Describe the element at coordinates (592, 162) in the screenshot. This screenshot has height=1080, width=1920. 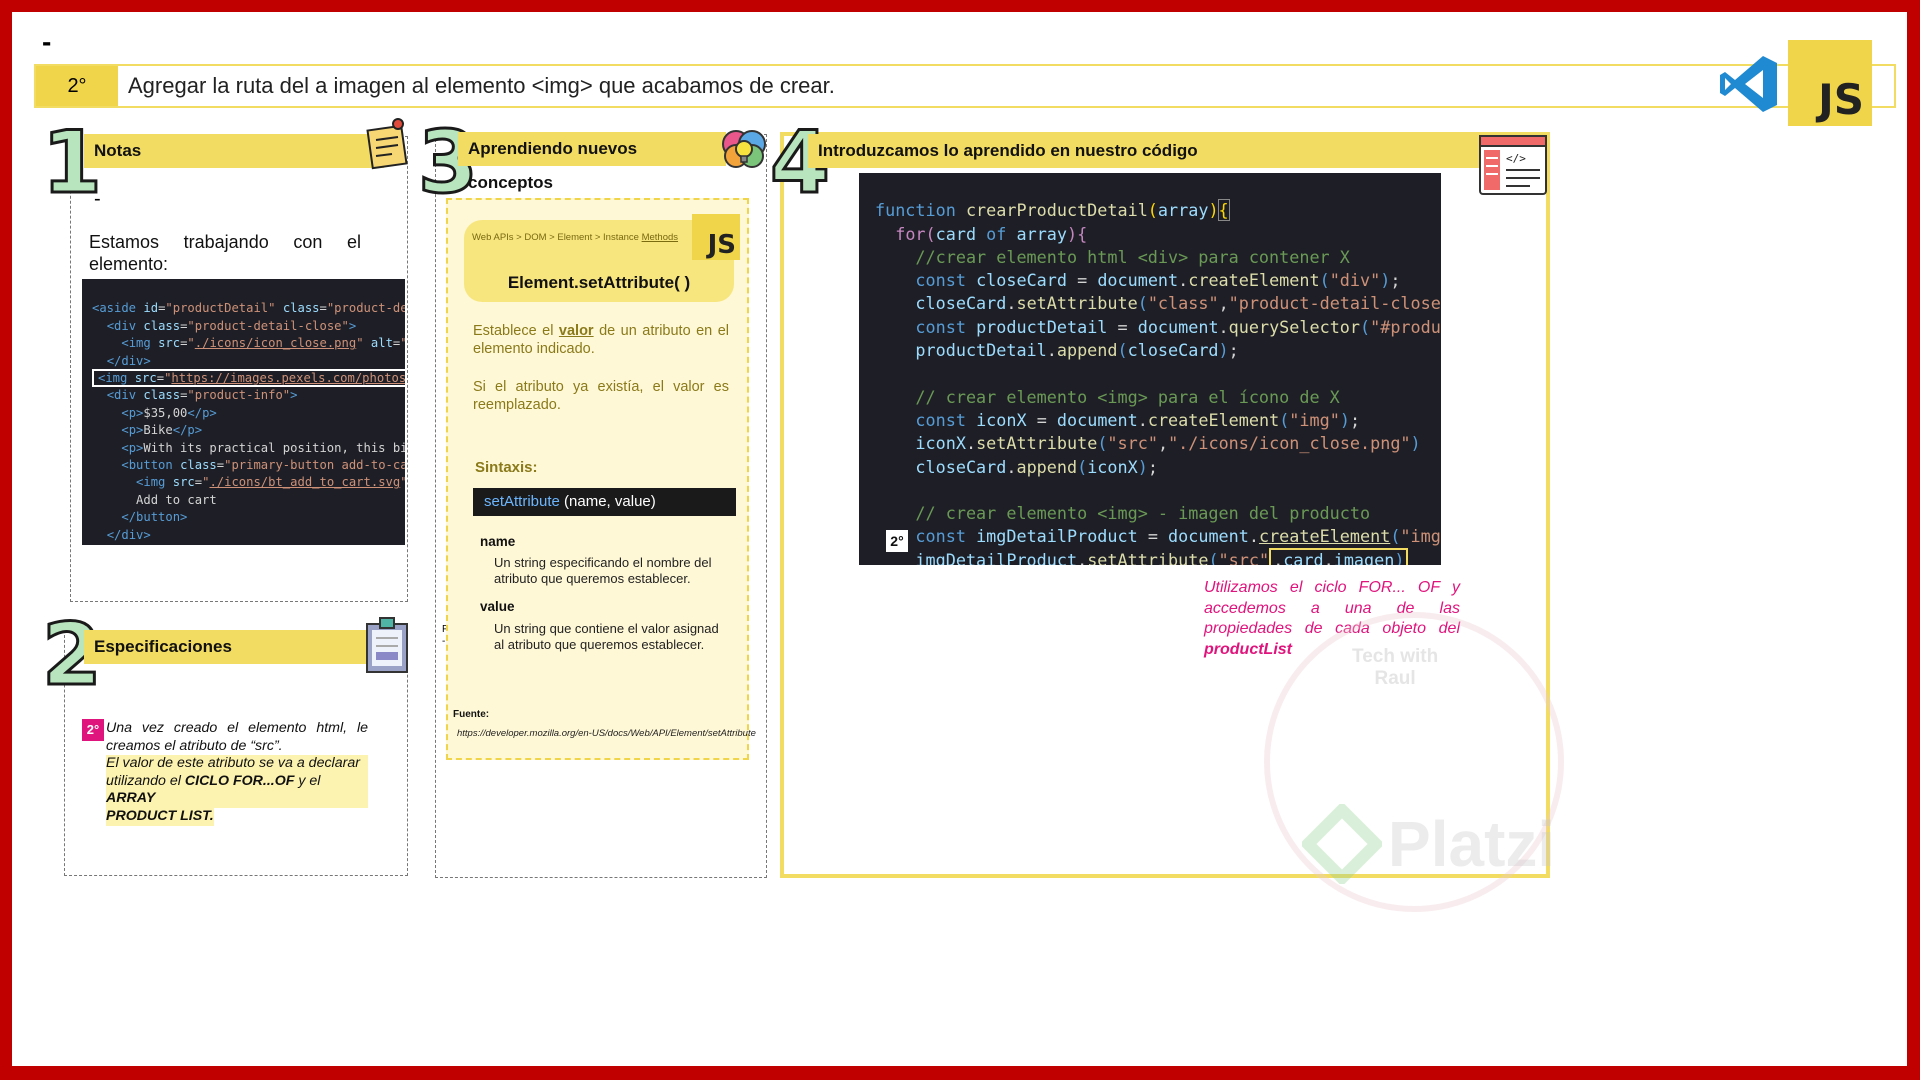
I see `panel3-header: Aprendiendo nuevos conceptos` at that location.